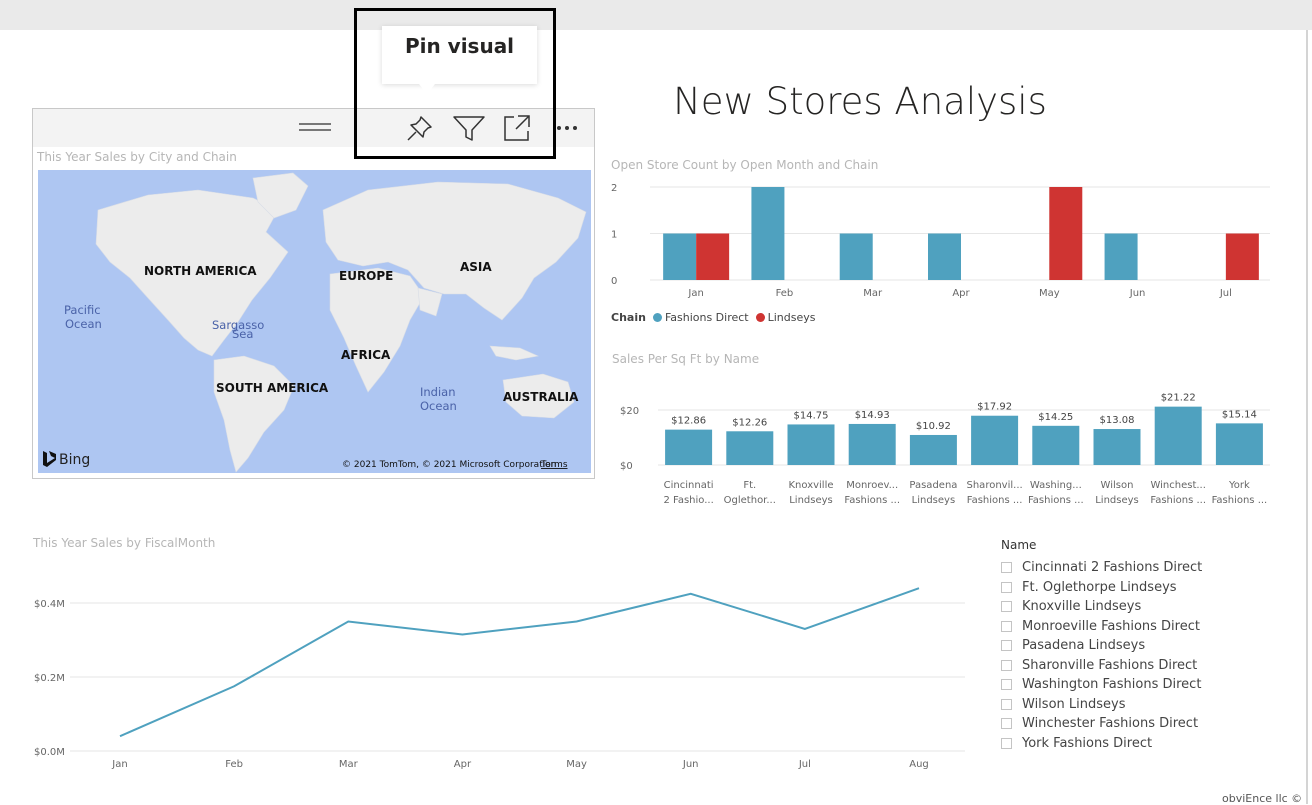 This screenshot has height=805, width=1312. I want to click on data-label: $10.92, so click(933, 426).